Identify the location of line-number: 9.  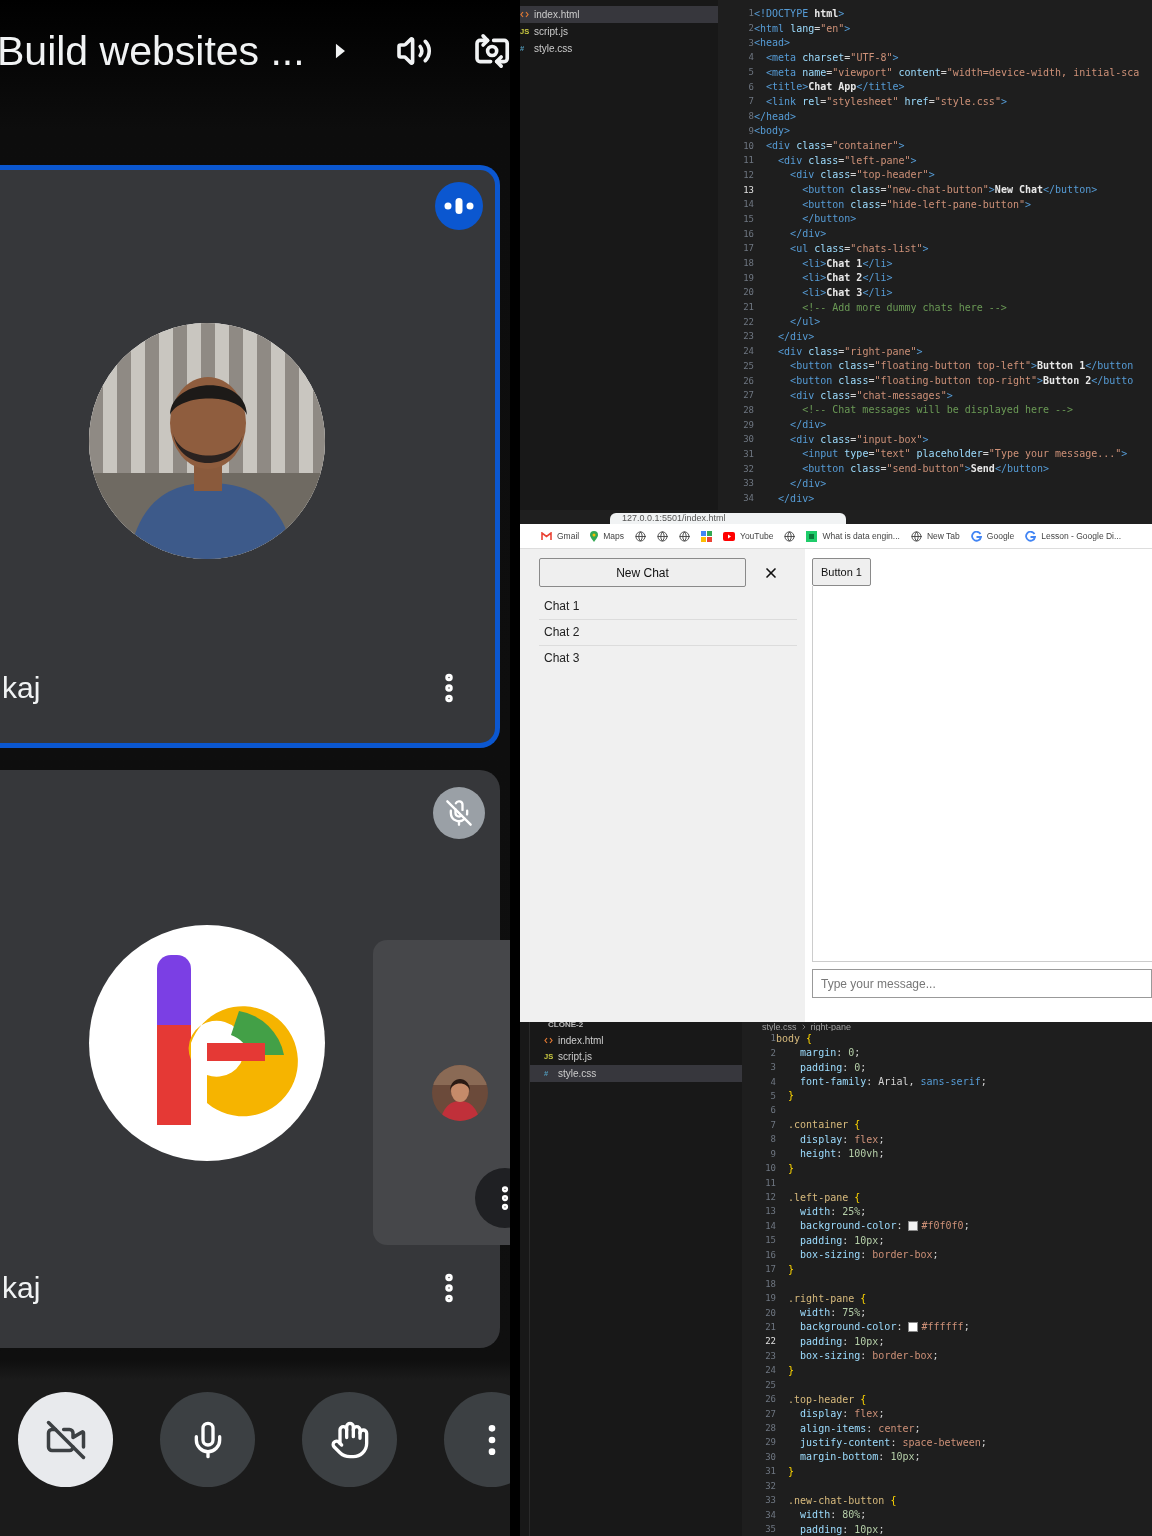
(750, 130).